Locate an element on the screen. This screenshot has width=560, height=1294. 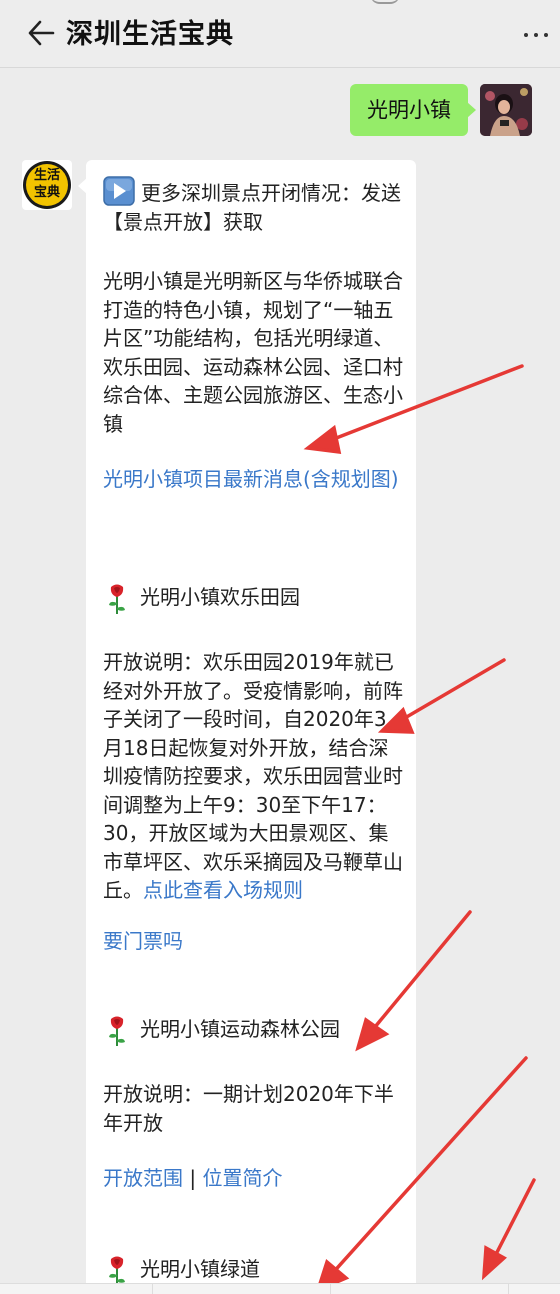
bot-avatar-text: 生活 宝典 is located at coordinates (47, 184).